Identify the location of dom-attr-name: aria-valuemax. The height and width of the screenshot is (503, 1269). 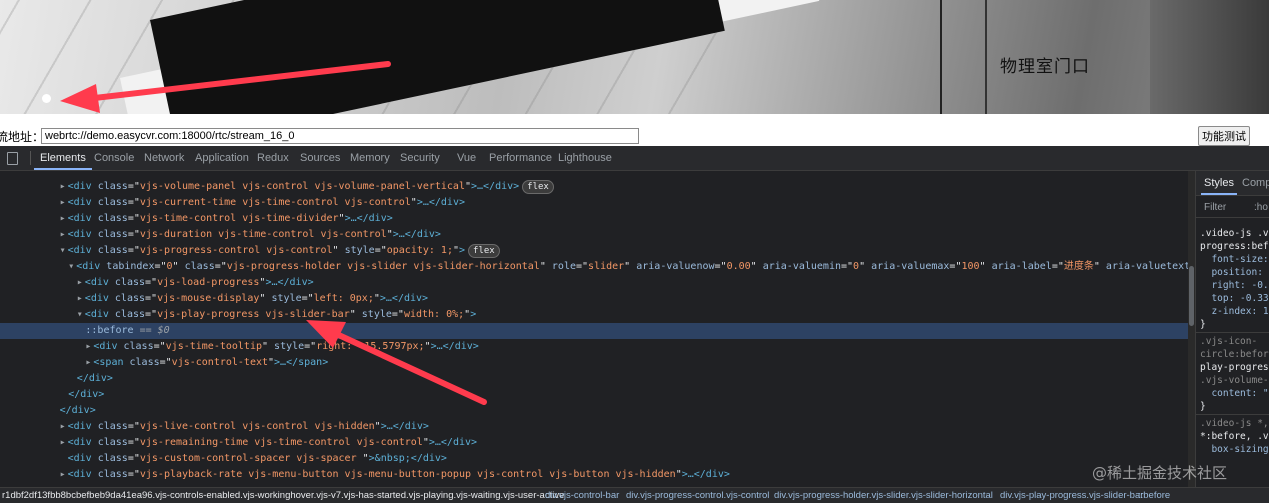
(910, 266).